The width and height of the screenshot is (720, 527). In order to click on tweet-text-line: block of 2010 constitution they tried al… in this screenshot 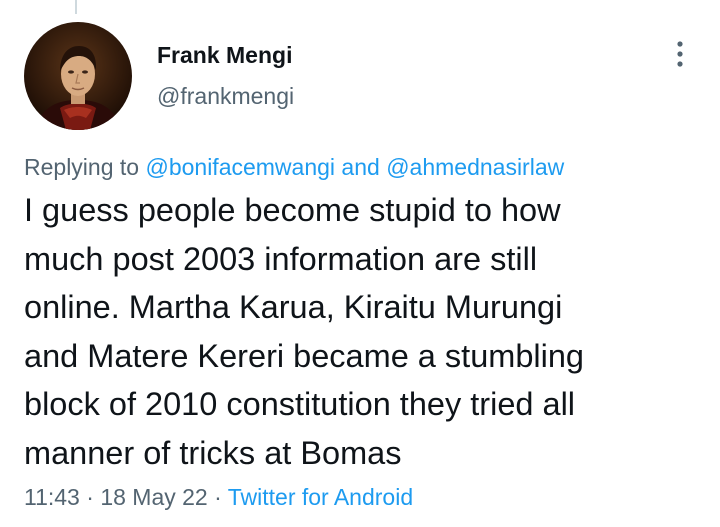, I will do `click(300, 404)`.